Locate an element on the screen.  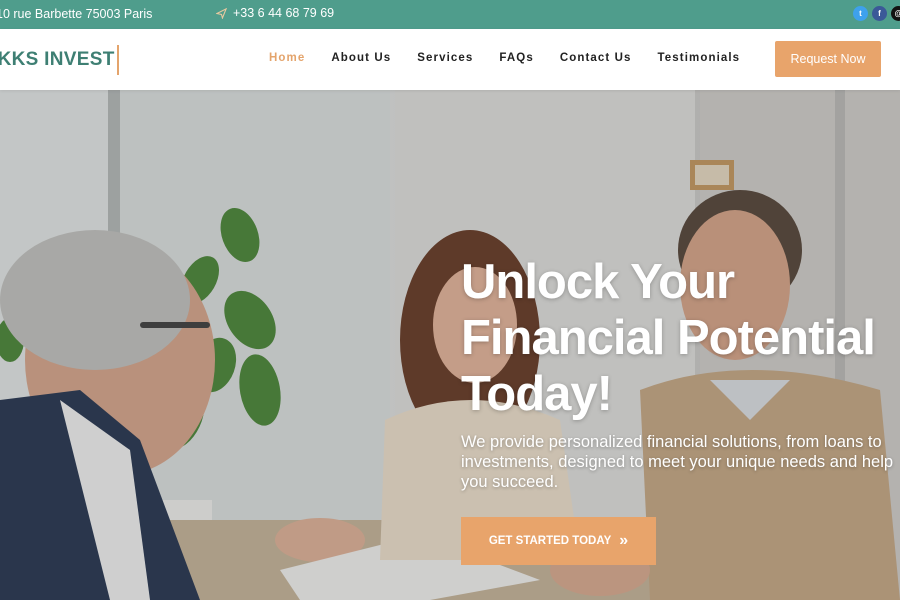
nav-home: Home is located at coordinates (287, 58).